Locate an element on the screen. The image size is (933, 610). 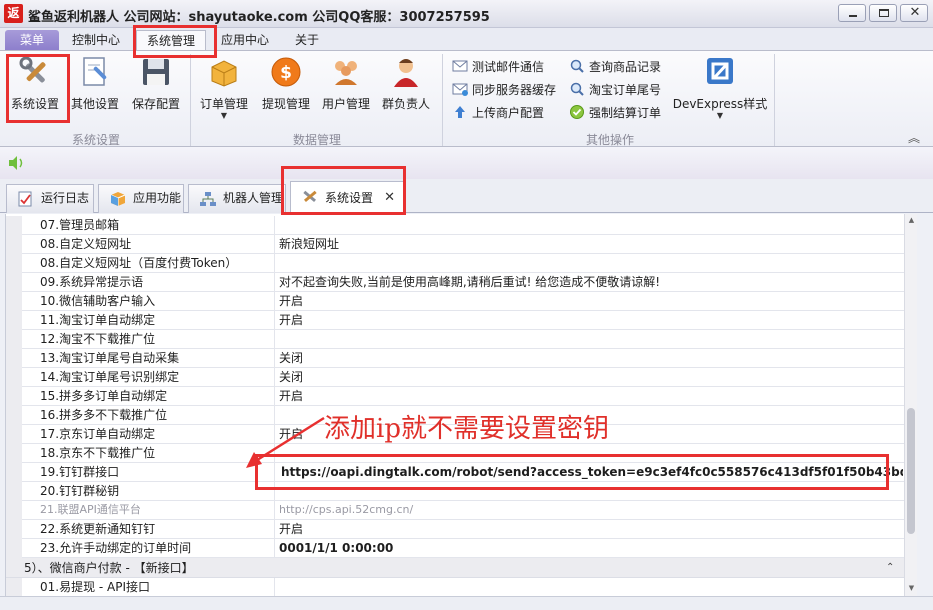
property-row: 10.微信辅助客户输入 开启 is located at coordinates (455, 301).